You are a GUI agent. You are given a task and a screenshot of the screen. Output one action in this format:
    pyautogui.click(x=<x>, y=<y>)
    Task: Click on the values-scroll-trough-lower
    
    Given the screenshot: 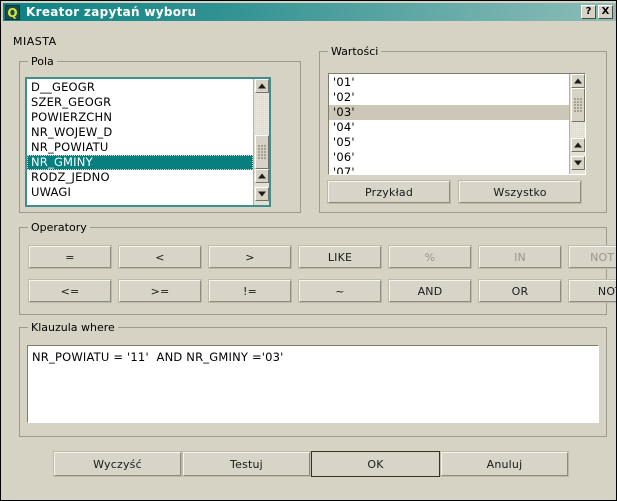 What is the action you would take?
    pyautogui.click(x=578, y=130)
    